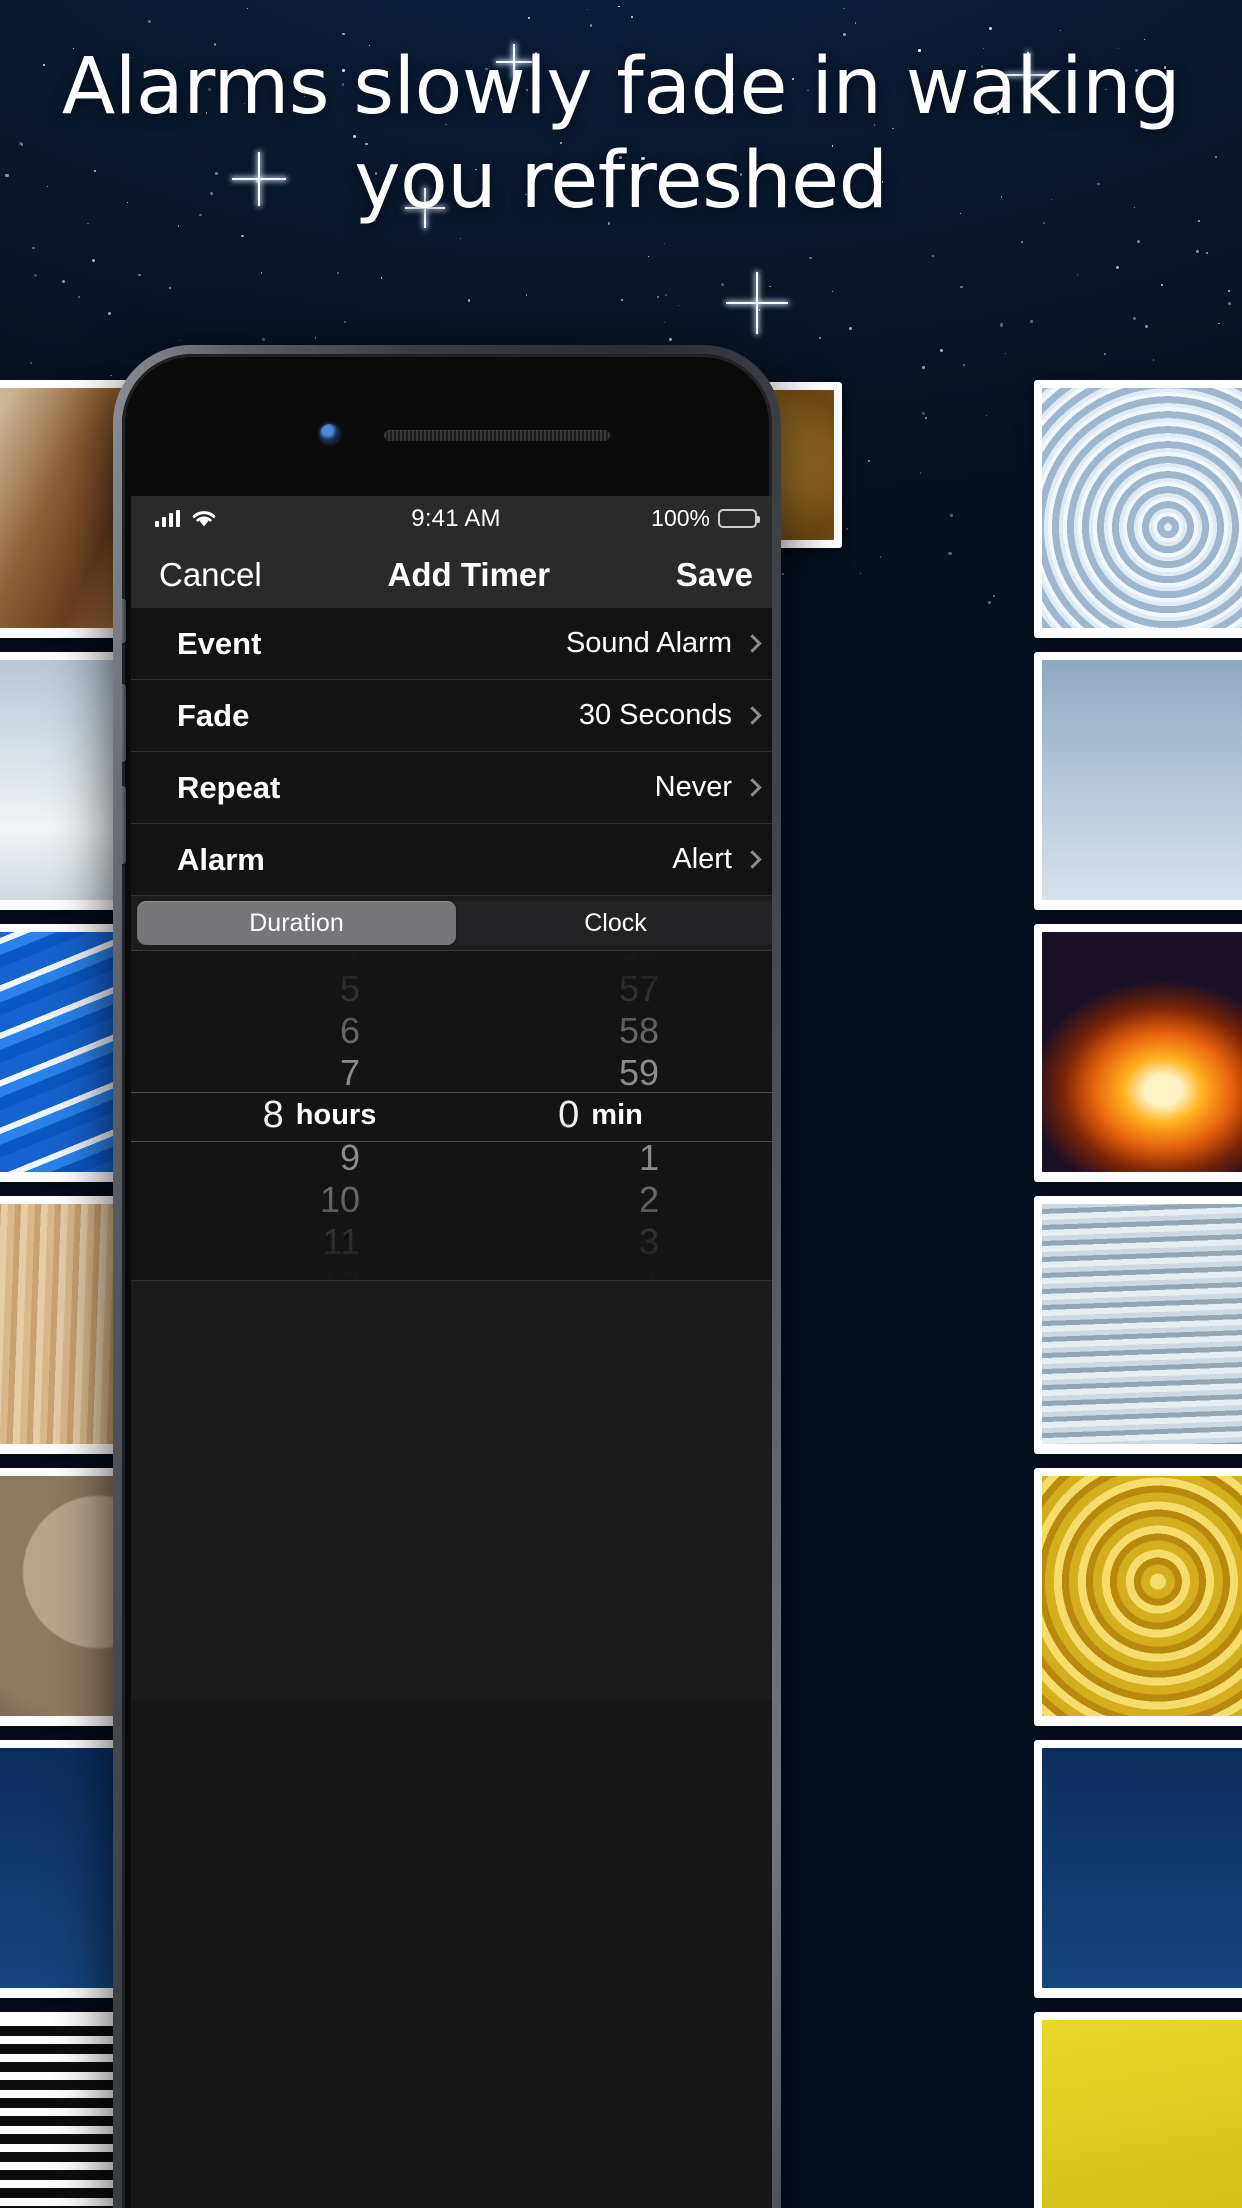  Describe the element at coordinates (124, 621) in the screenshot. I see `mute-switch` at that location.